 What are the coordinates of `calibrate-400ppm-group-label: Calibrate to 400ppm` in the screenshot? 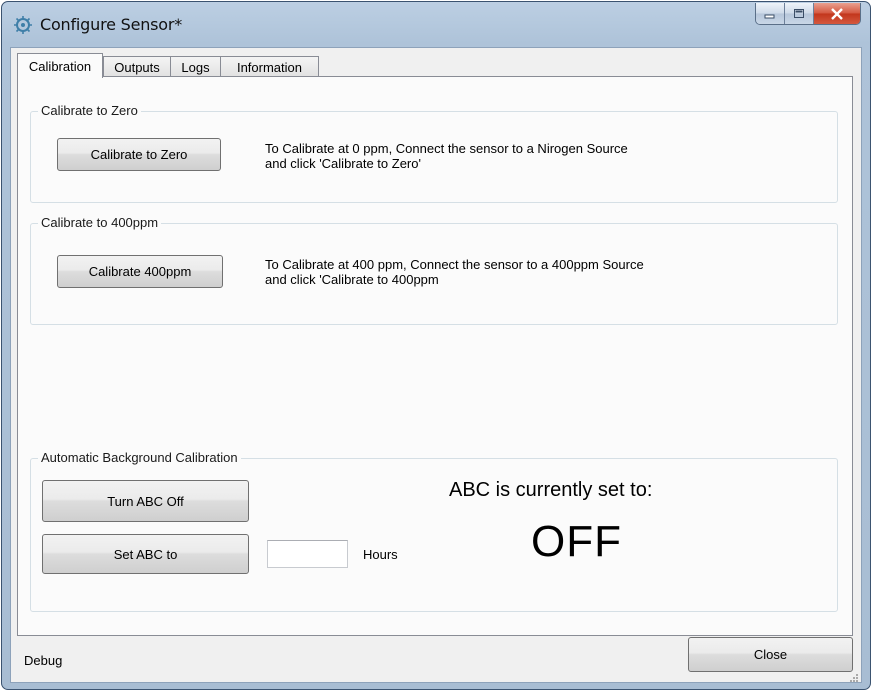 It's located at (100, 222).